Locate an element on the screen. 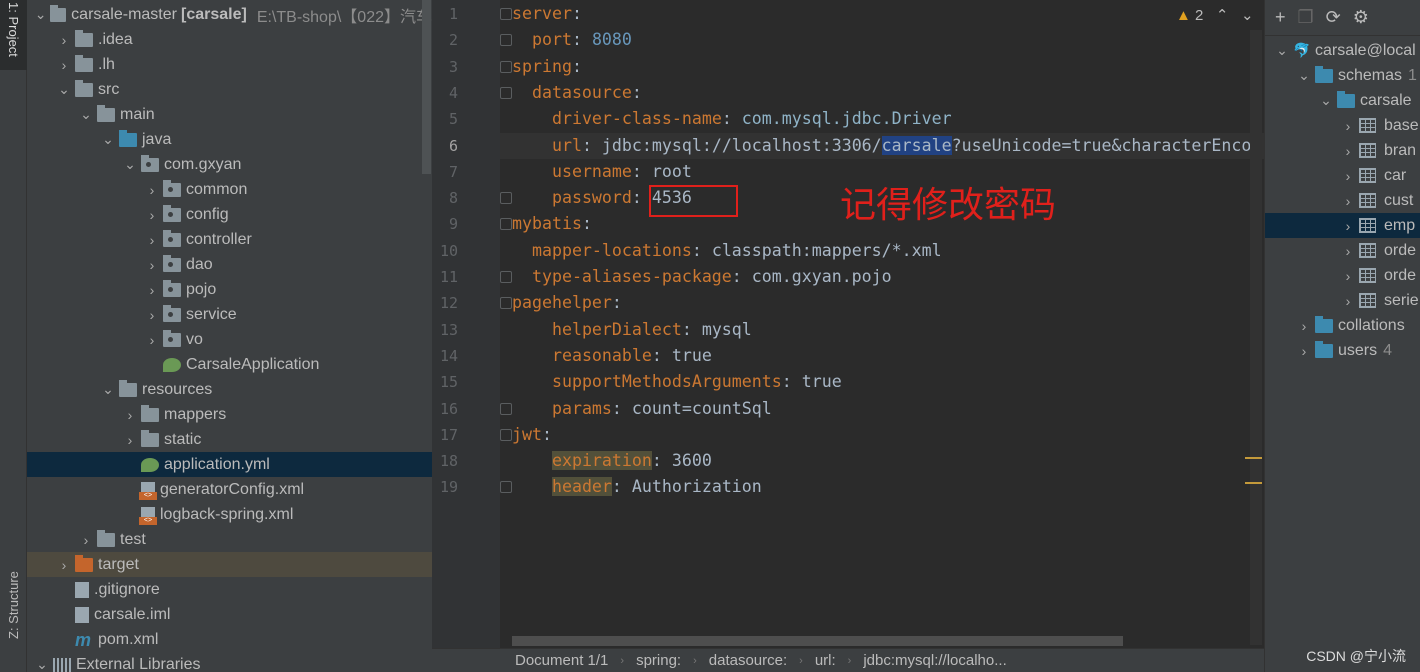 The width and height of the screenshot is (1420, 672). db-tree-item: › base is located at coordinates (1342, 125).